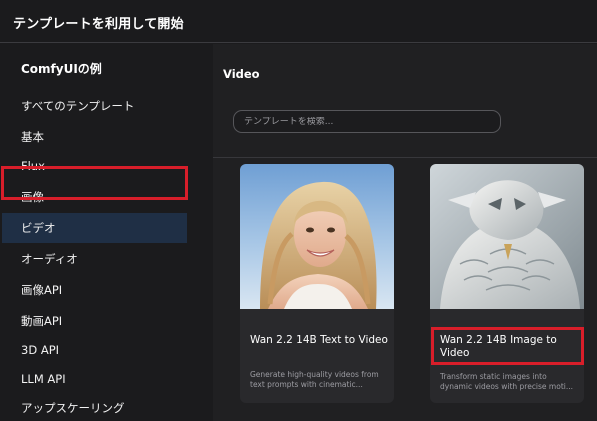 This screenshot has width=597, height=421. I want to click on dialog-header: テンプレートを利用して開始, so click(298, 21).